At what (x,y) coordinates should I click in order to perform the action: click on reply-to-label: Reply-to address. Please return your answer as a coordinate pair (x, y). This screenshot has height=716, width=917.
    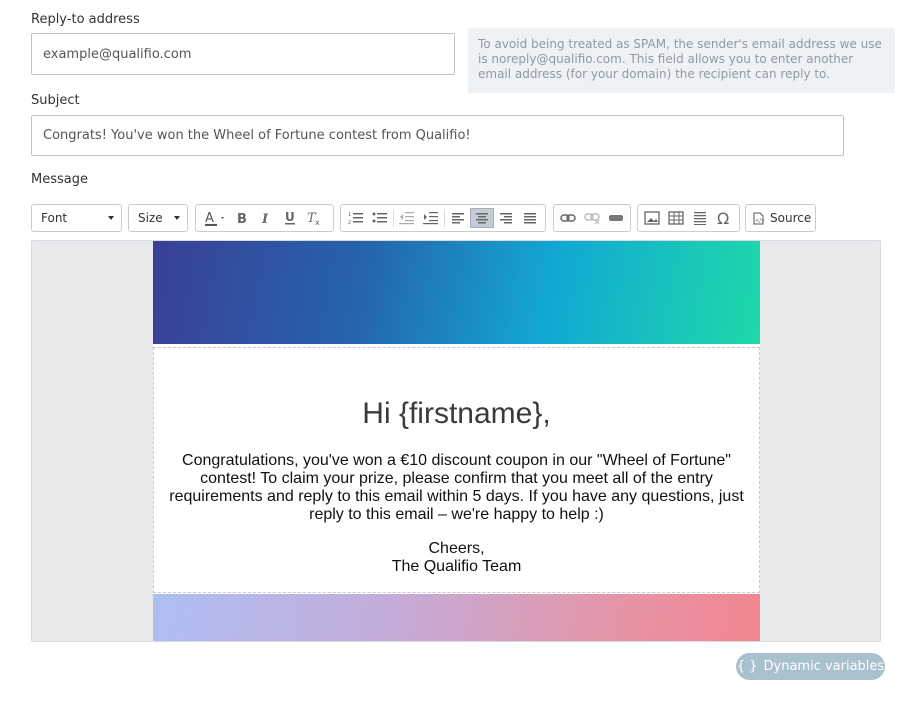
    Looking at the image, I should click on (85, 19).